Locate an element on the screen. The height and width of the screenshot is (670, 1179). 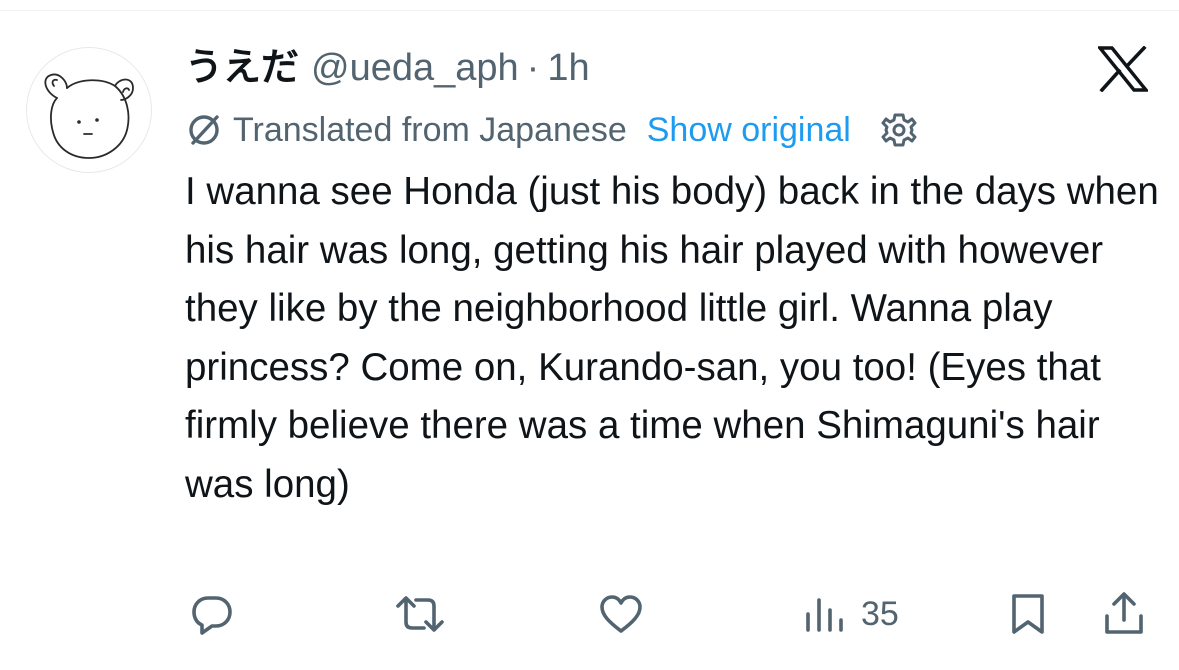
top-divider is located at coordinates (589, 10).